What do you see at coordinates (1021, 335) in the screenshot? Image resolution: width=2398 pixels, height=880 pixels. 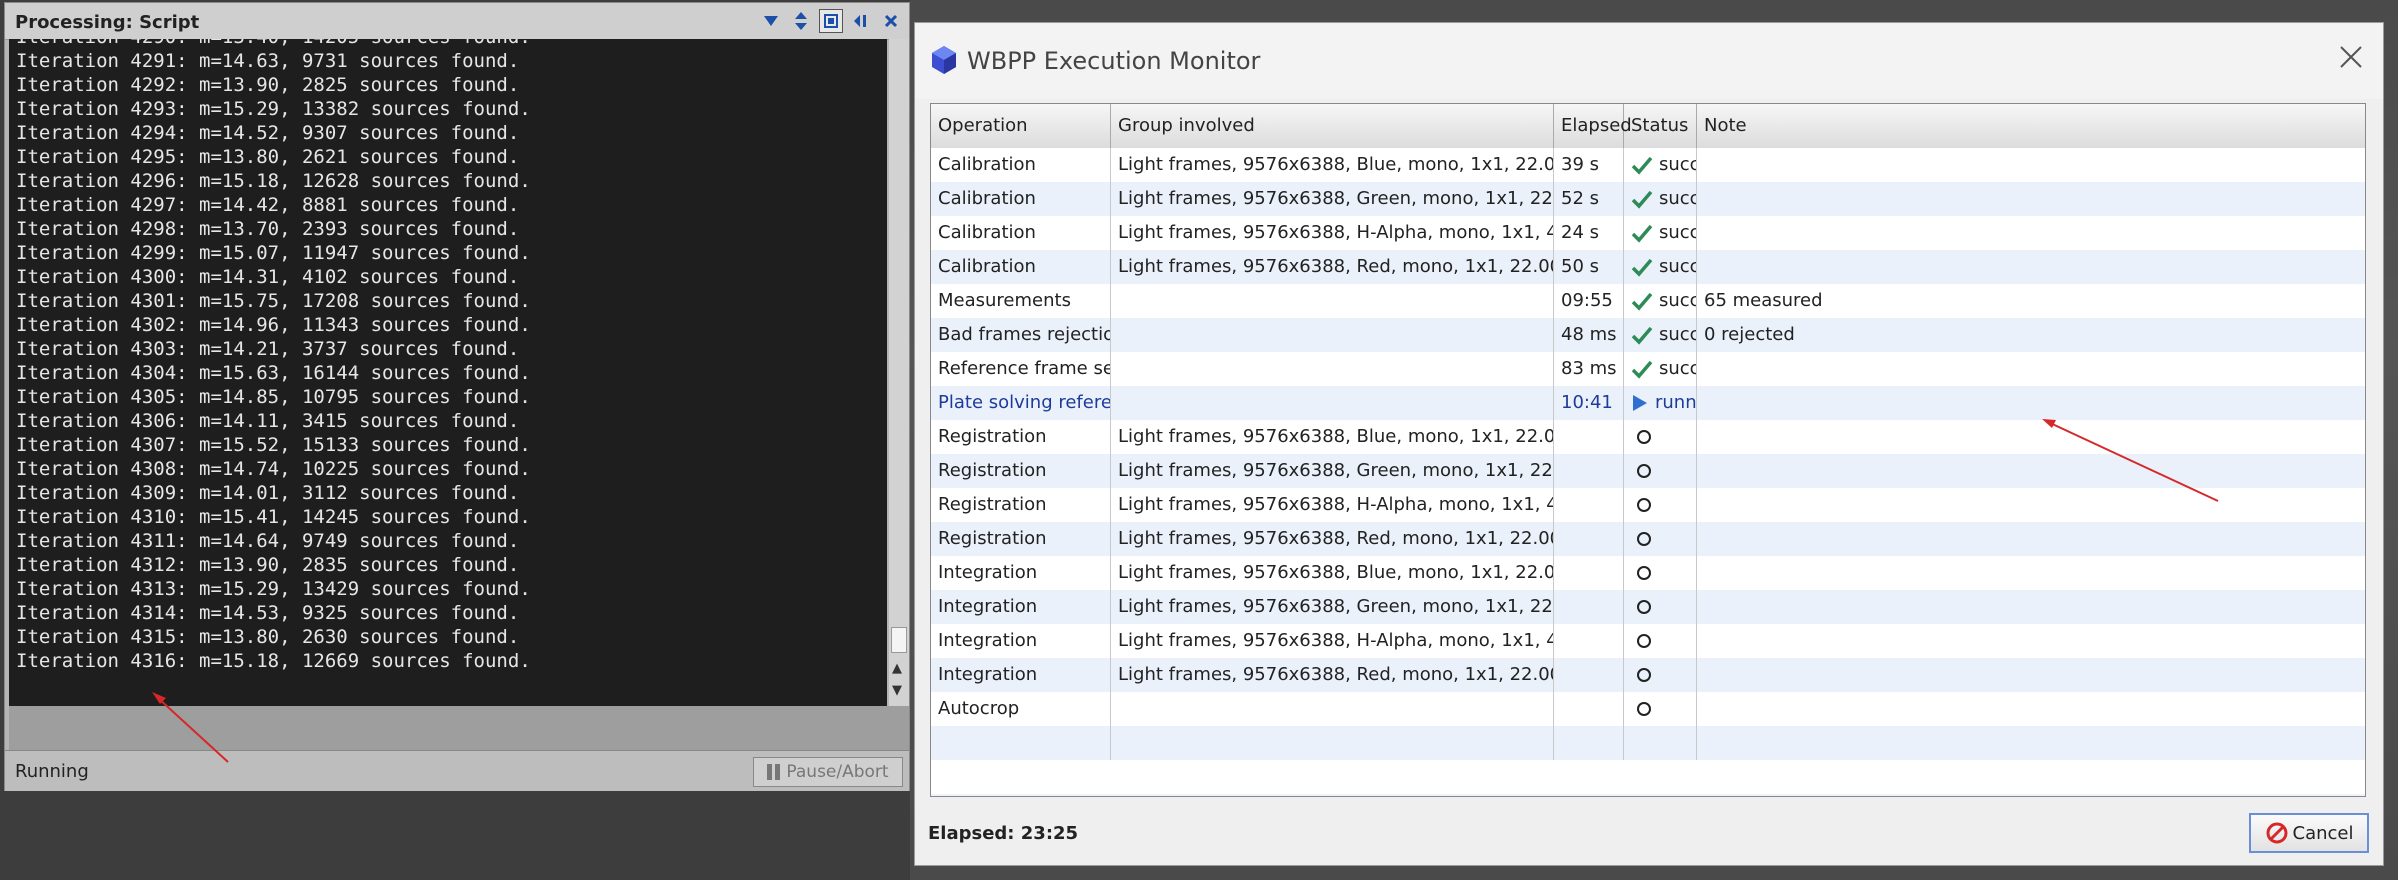 I see `cell-operation: Bad frames rejection` at bounding box center [1021, 335].